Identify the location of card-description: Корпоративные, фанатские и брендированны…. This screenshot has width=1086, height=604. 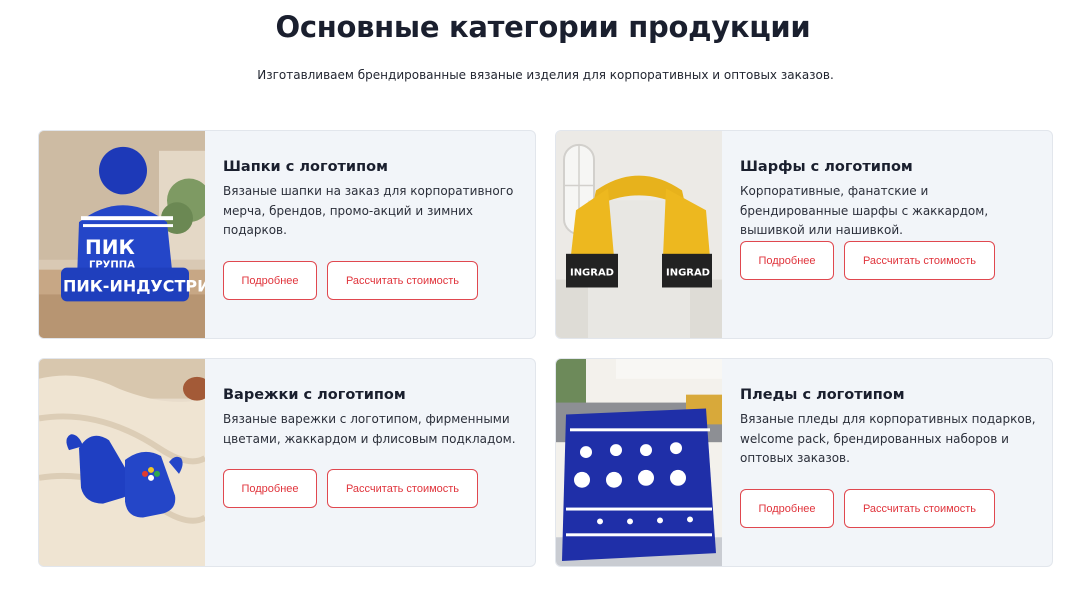
(864, 210).